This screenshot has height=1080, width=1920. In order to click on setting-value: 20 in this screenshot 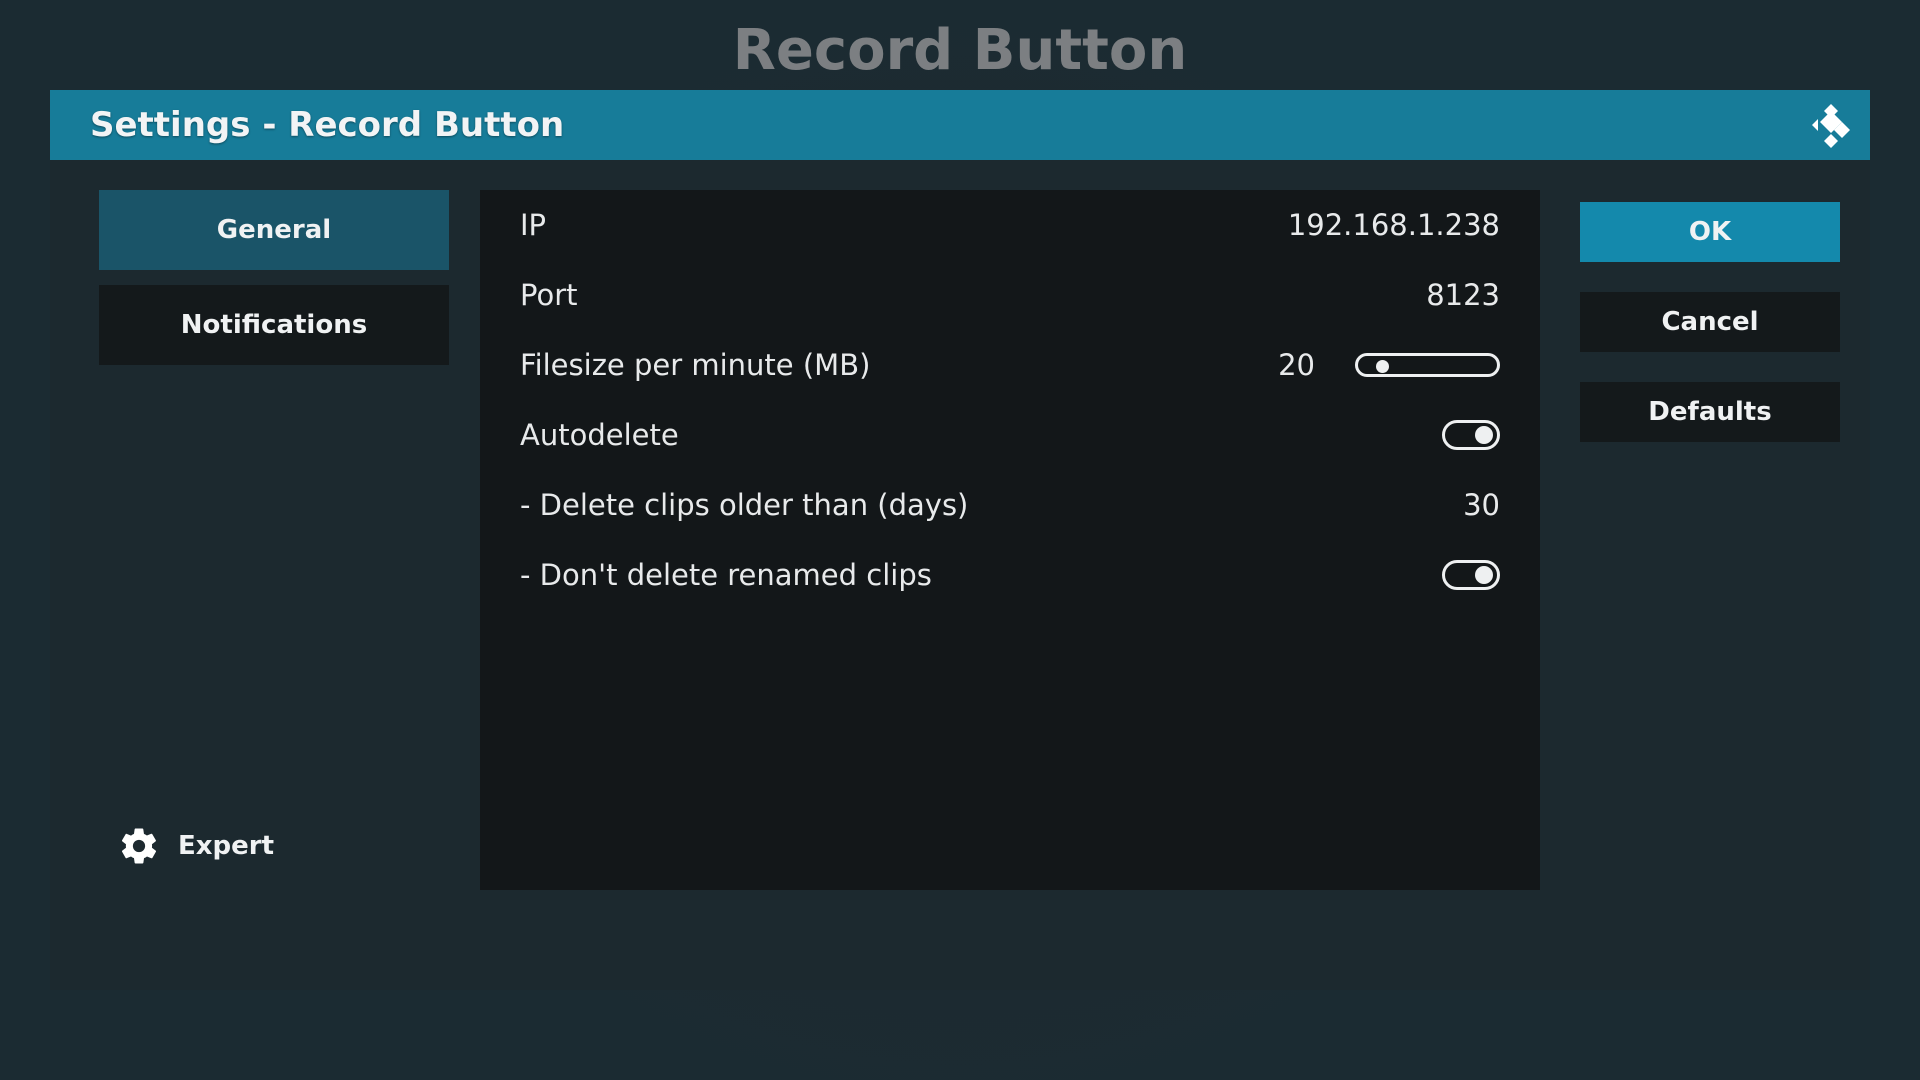, I will do `click(1296, 365)`.